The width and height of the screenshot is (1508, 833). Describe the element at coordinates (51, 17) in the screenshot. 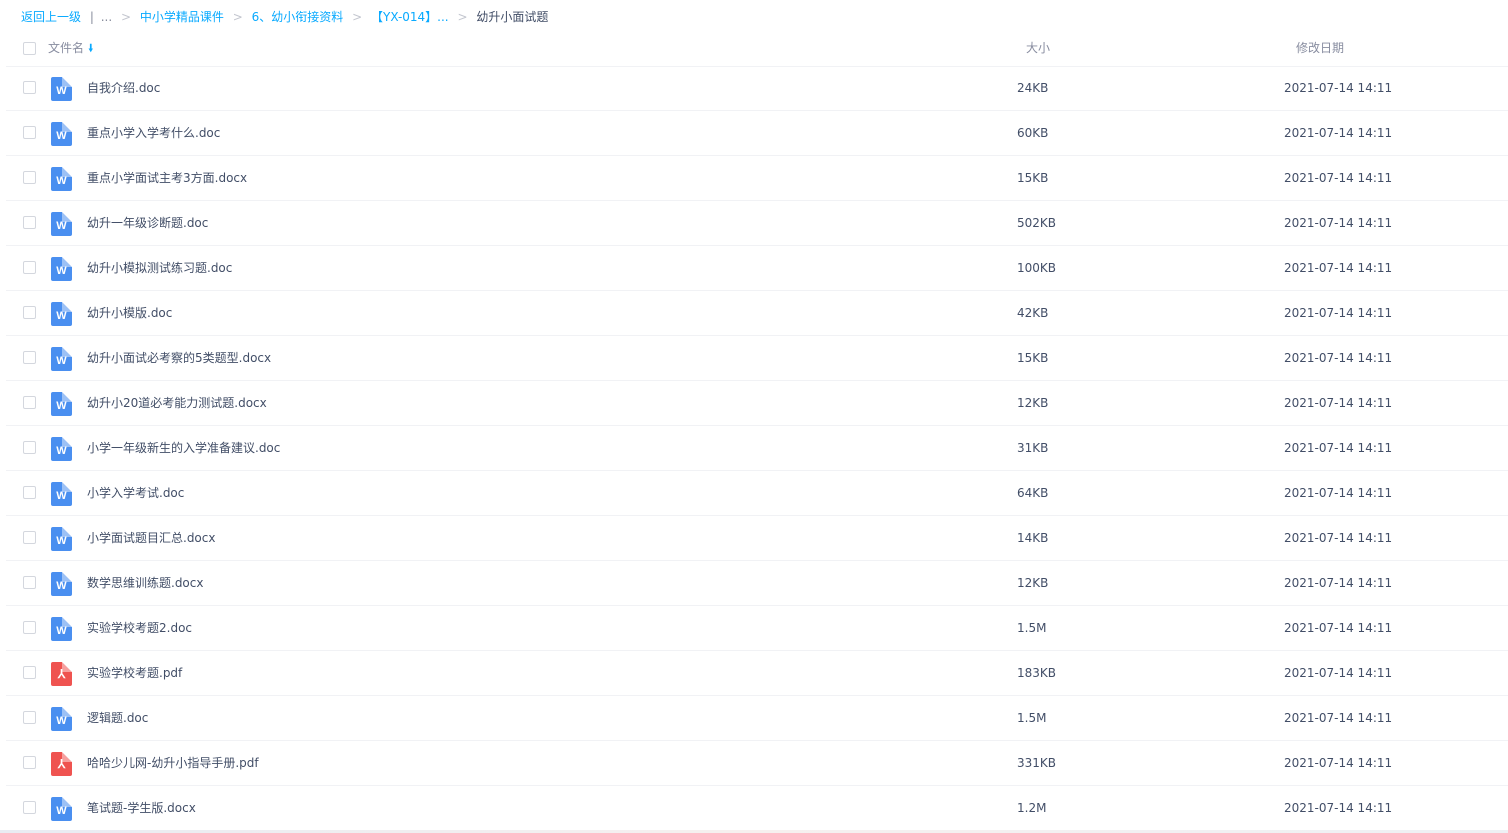

I see `back-link: 返回上一级` at that location.